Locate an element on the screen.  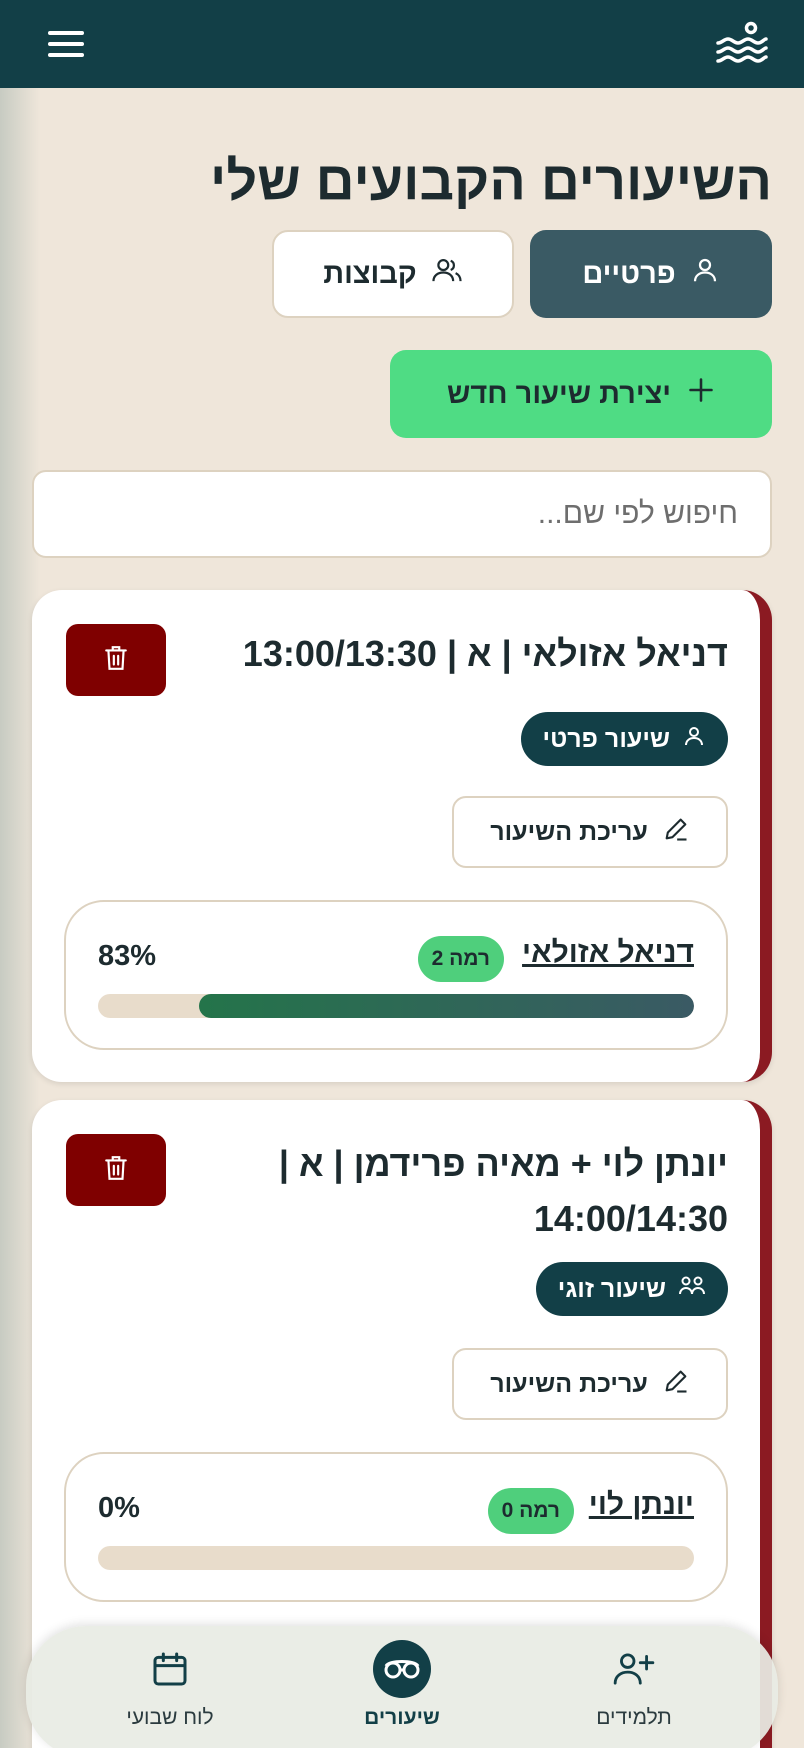
lesson-title: דניאל אזולאי | א | 13:00/13:30 is located at coordinates (485, 653).